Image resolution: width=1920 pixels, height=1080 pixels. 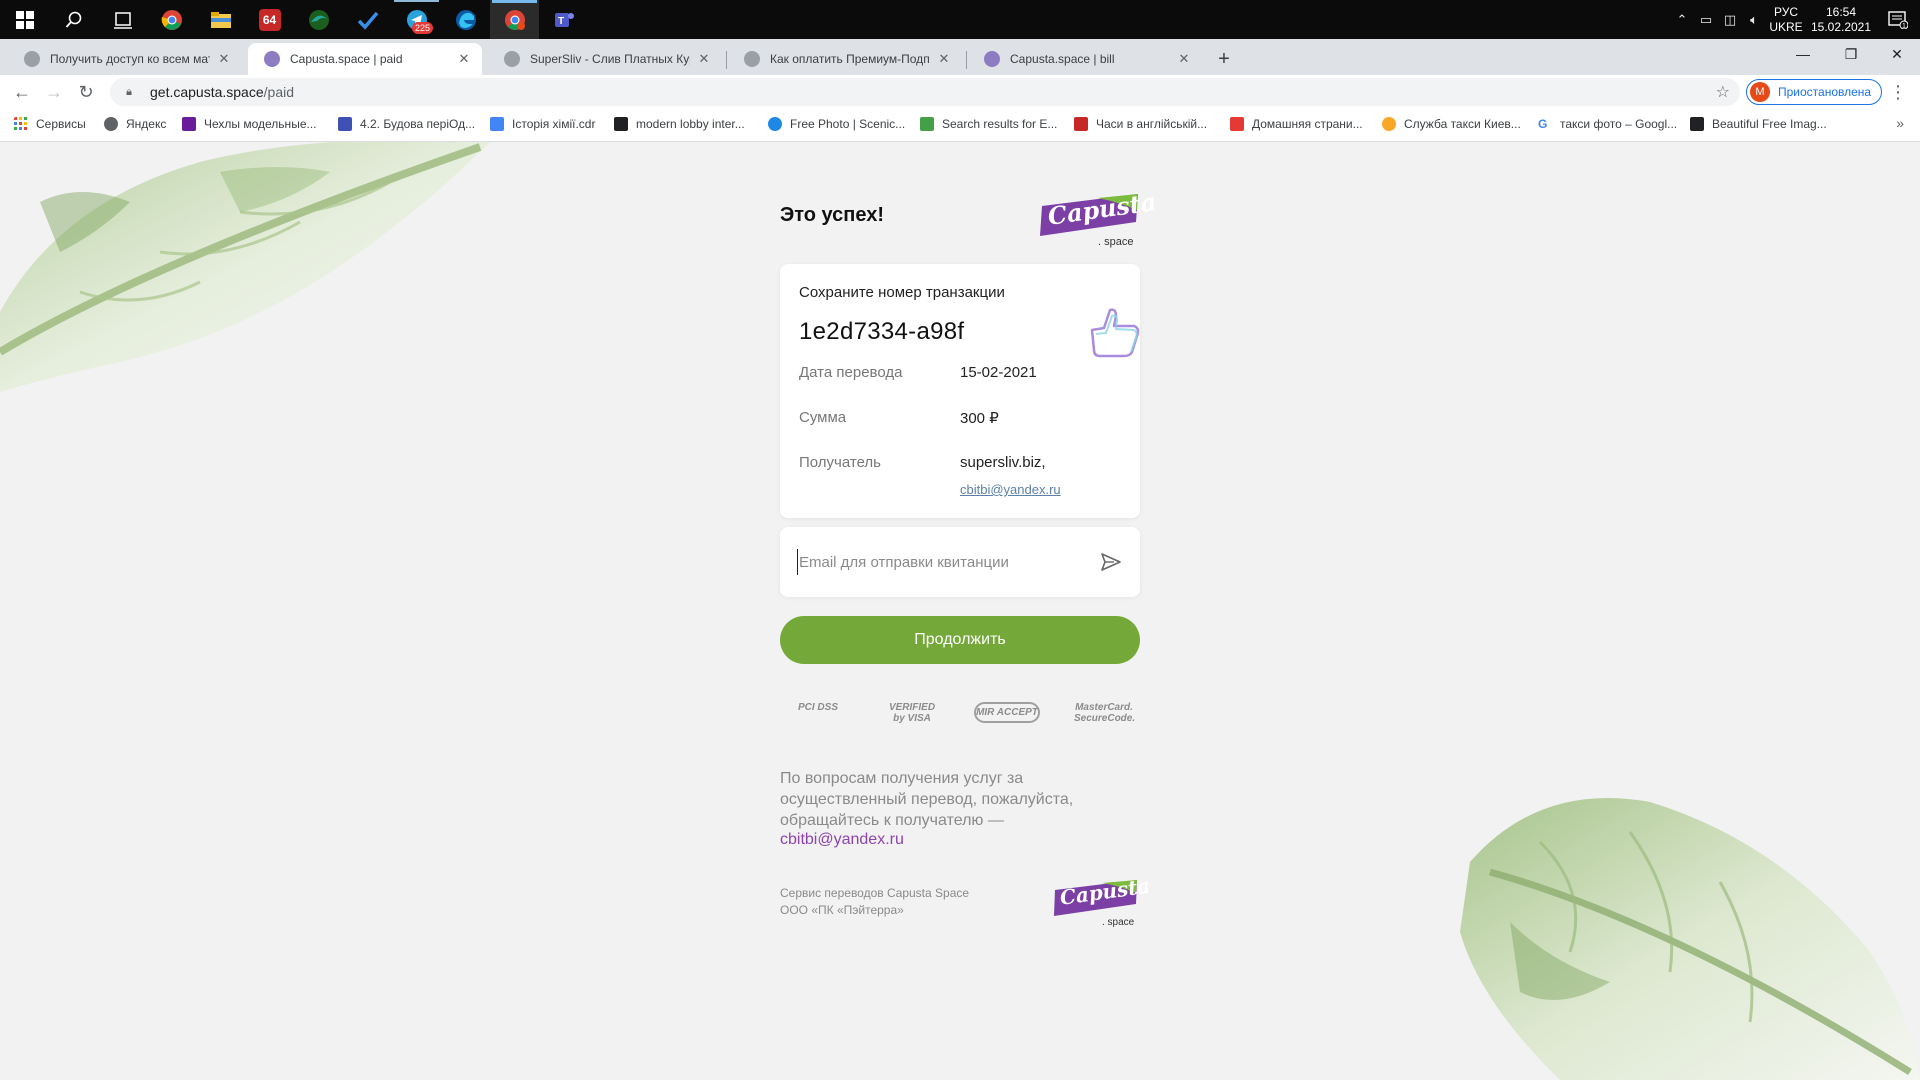 I want to click on windows-start-icon, so click(x=24, y=19).